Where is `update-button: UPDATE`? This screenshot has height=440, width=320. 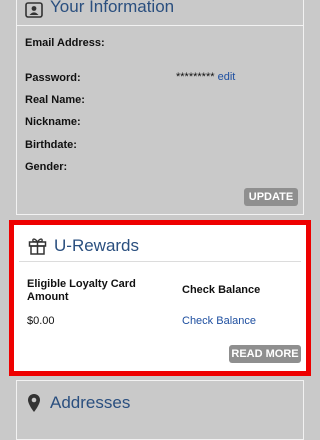 update-button: UPDATE is located at coordinates (271, 197).